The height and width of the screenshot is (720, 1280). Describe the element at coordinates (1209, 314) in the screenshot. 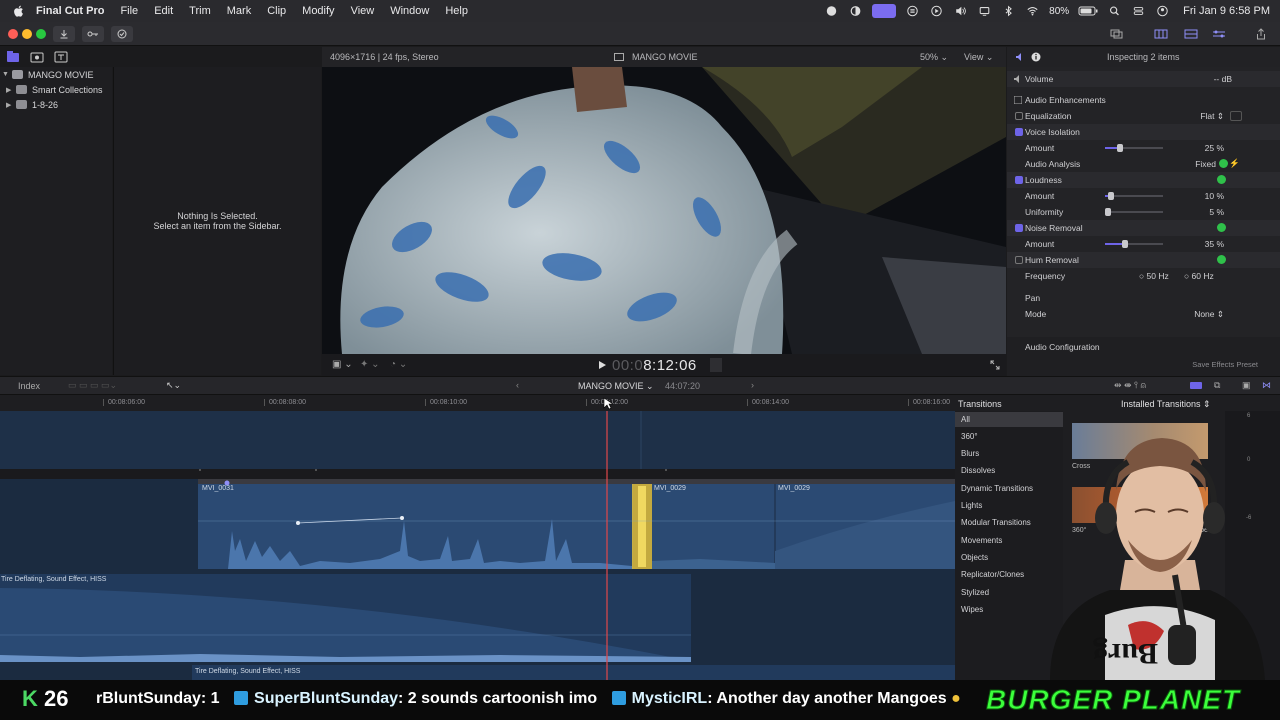

I see `pan-mode-select: None ⇕` at that location.